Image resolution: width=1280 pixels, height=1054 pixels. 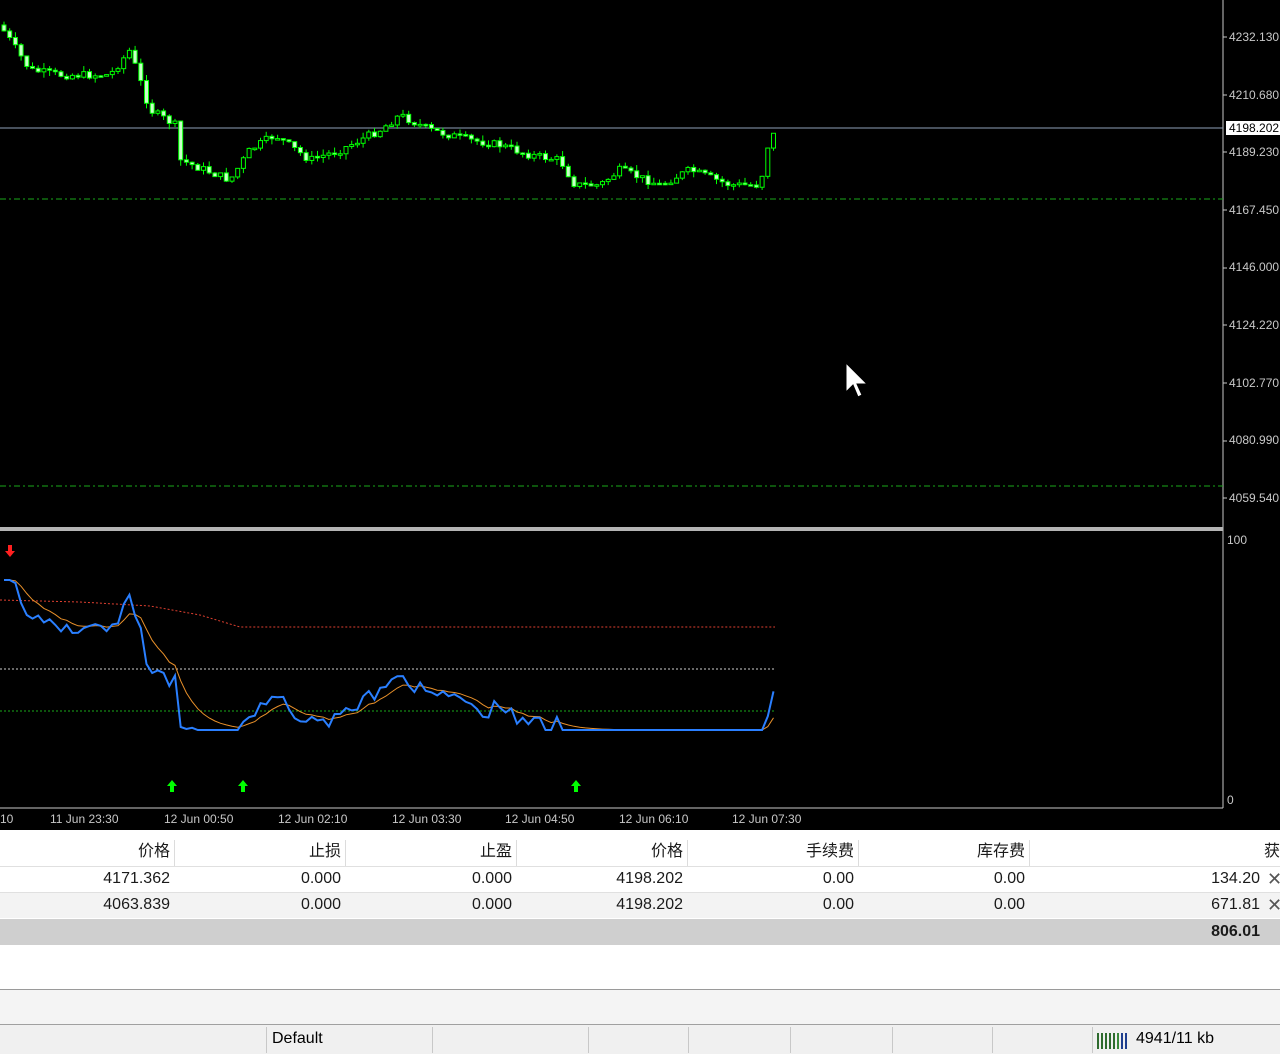 I want to click on status-bar: Default 4941/11 kb, so click(x=640, y=1039).